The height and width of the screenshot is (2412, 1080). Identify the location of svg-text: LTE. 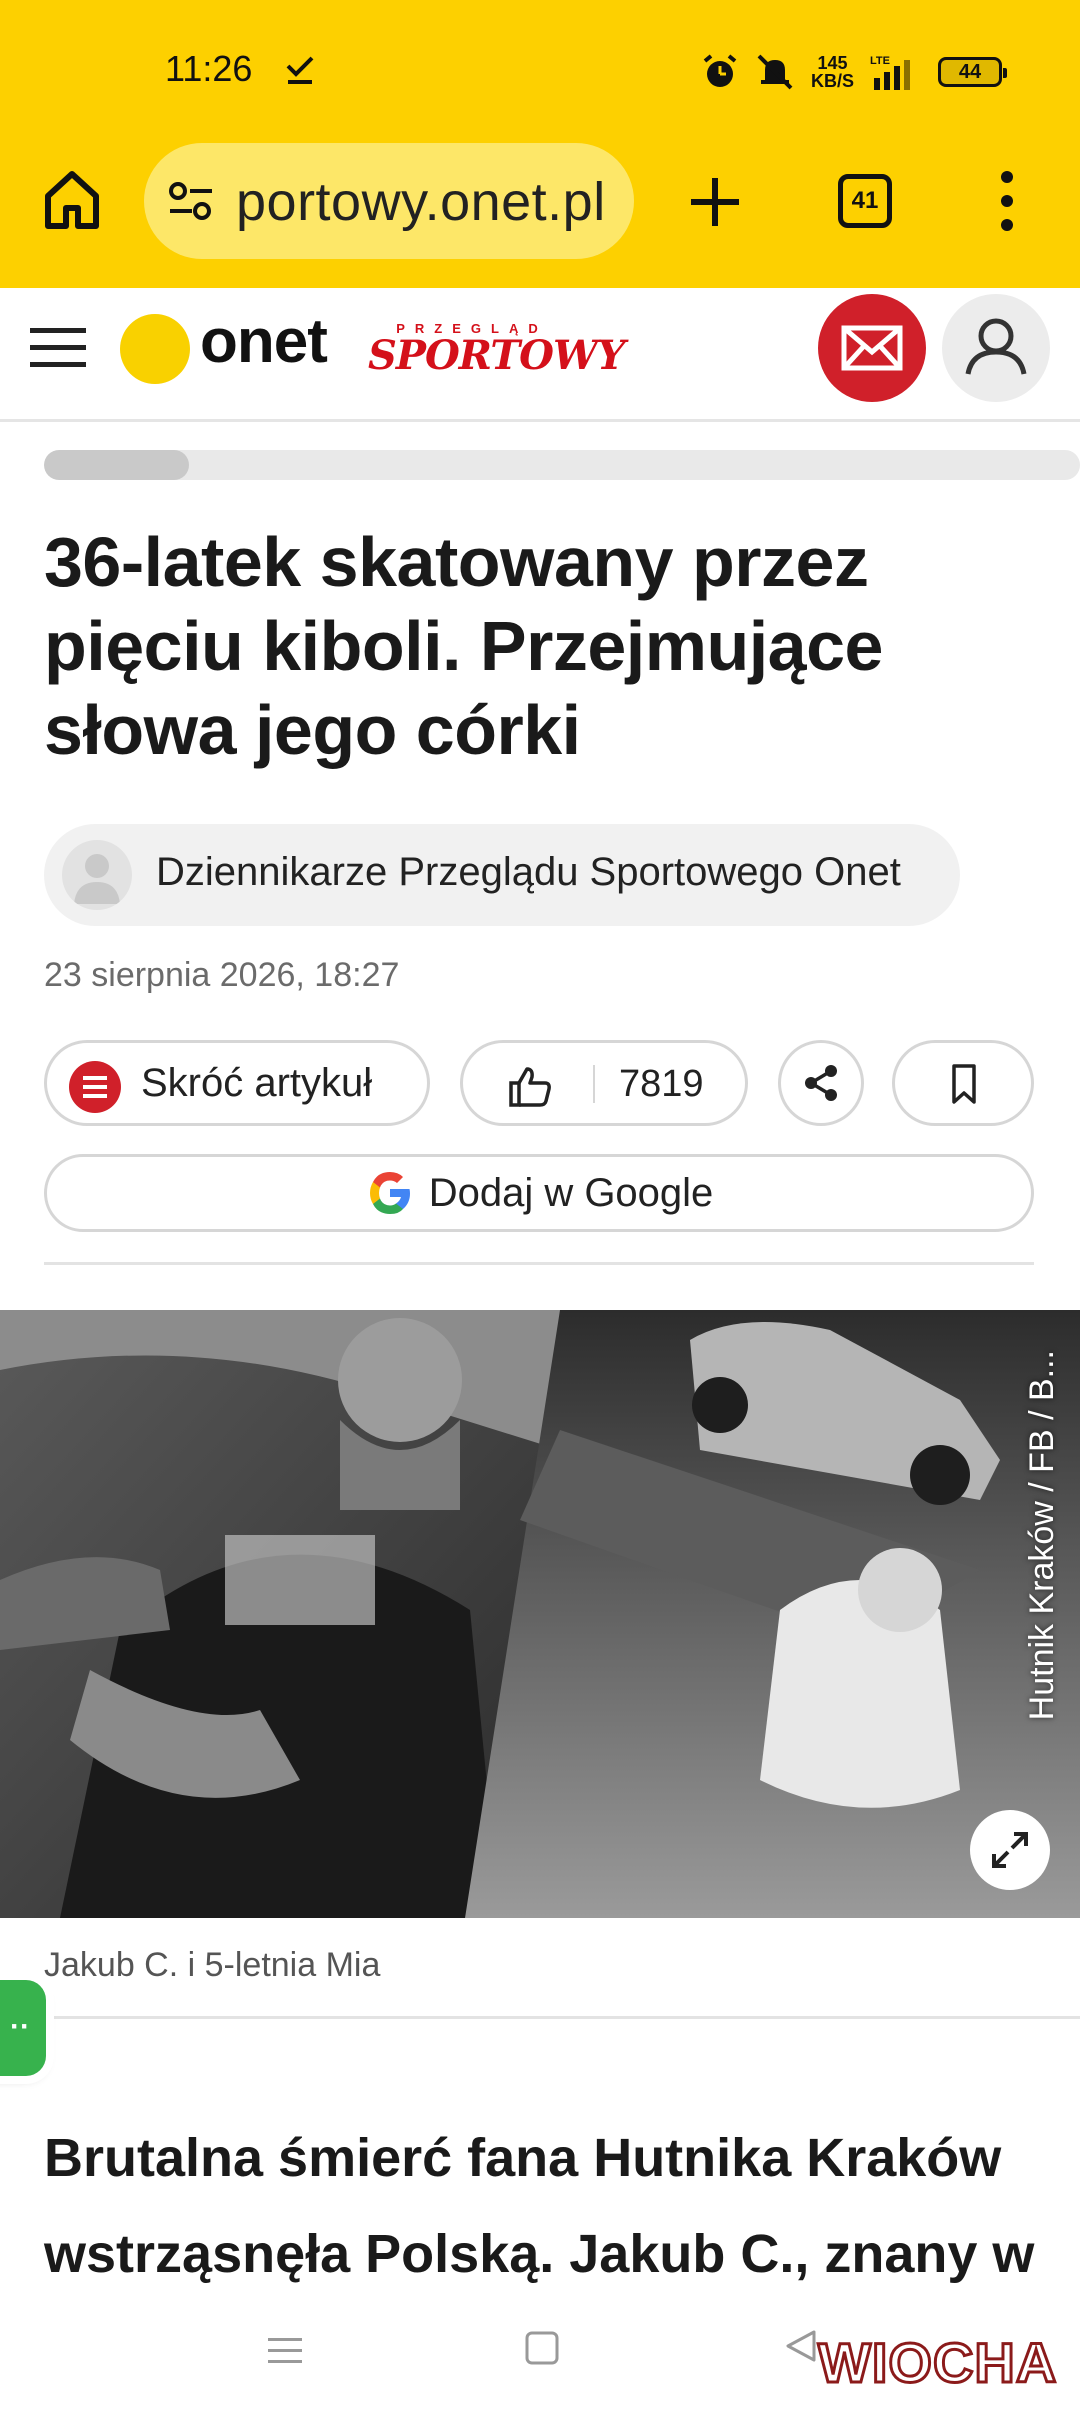
(880, 61).